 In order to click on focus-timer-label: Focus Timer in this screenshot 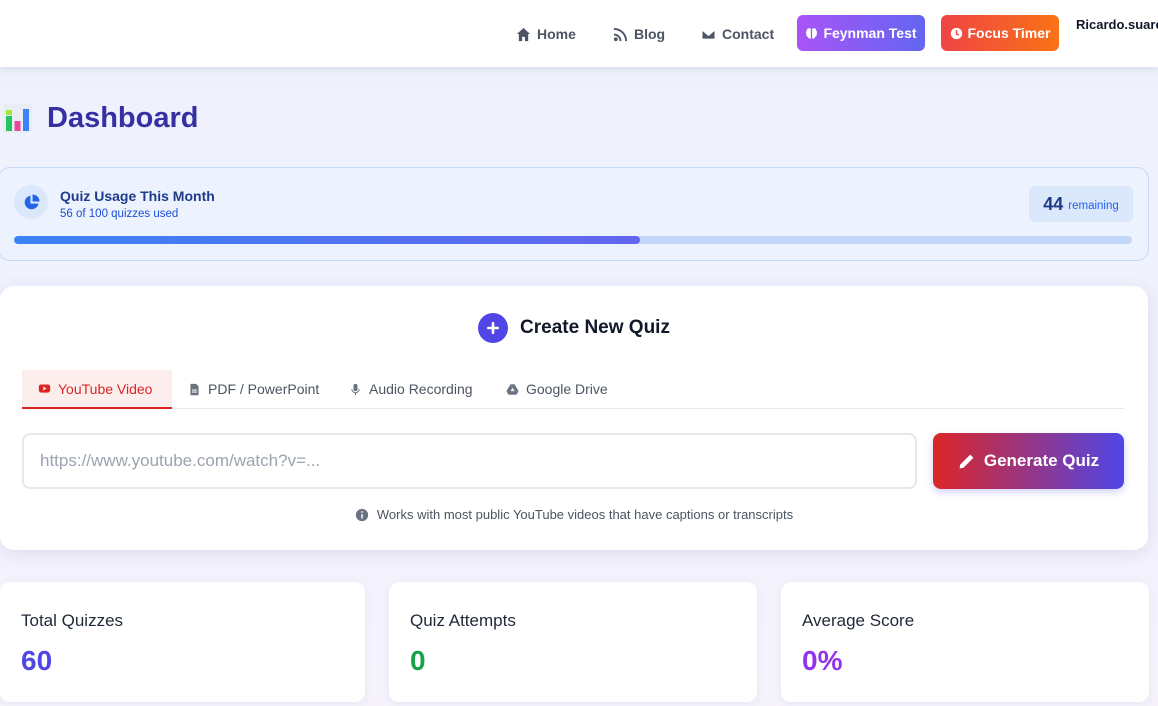, I will do `click(1009, 33)`.